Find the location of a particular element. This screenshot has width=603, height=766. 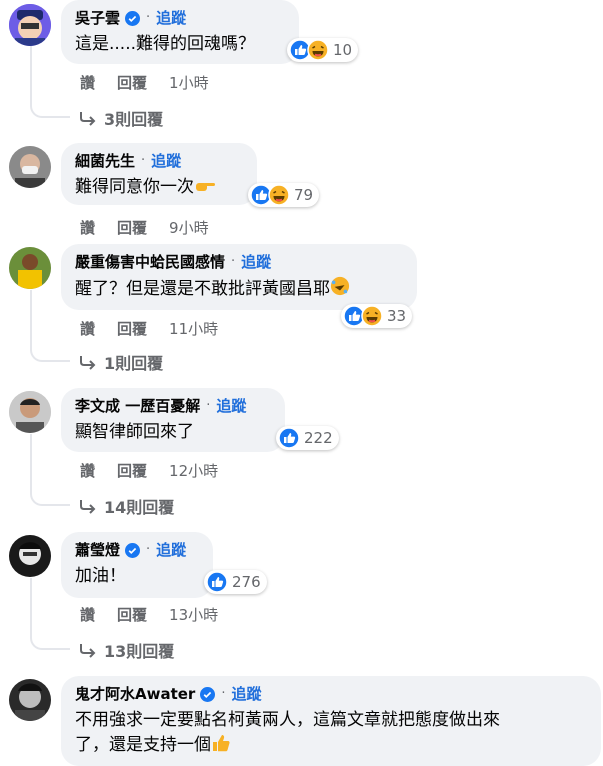

view-replies-link: 1則回覆 is located at coordinates (120, 362).